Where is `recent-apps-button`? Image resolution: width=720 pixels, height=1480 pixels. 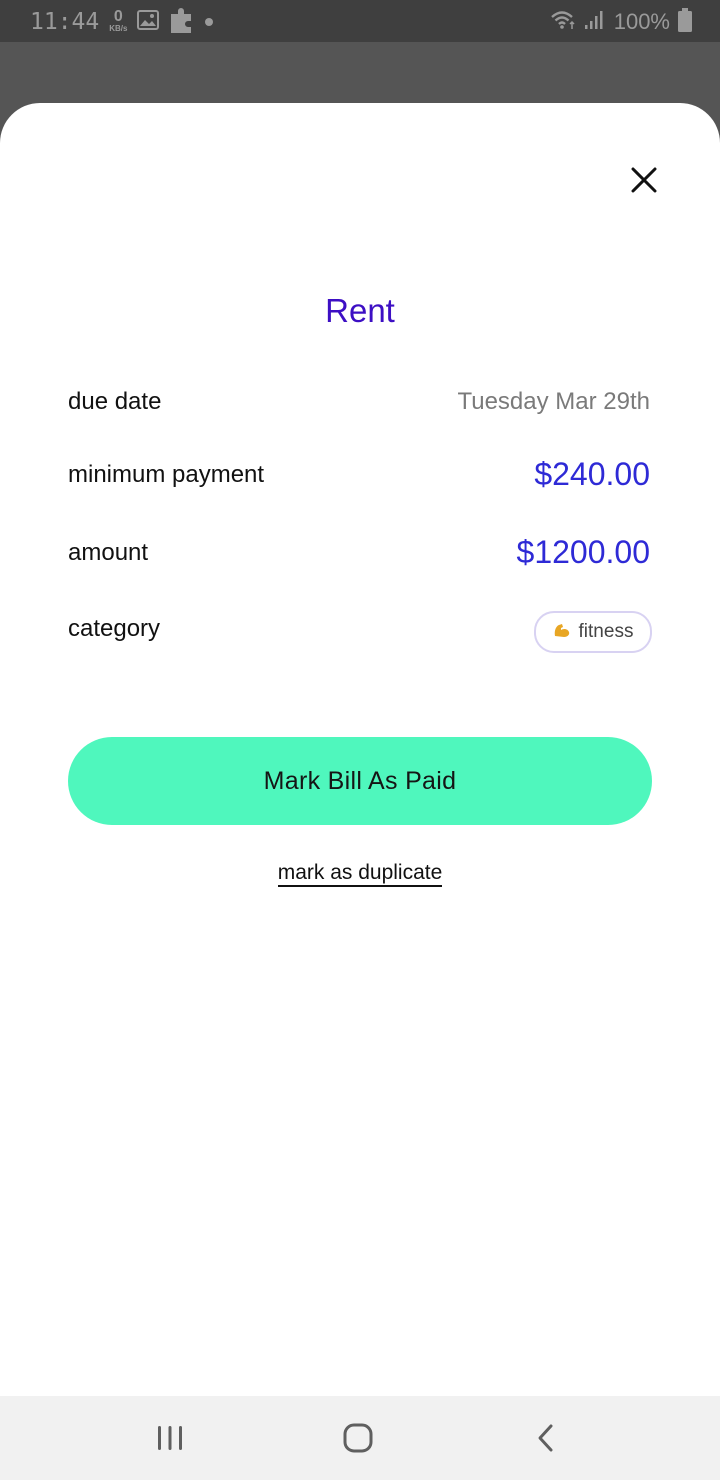 recent-apps-button is located at coordinates (170, 1438).